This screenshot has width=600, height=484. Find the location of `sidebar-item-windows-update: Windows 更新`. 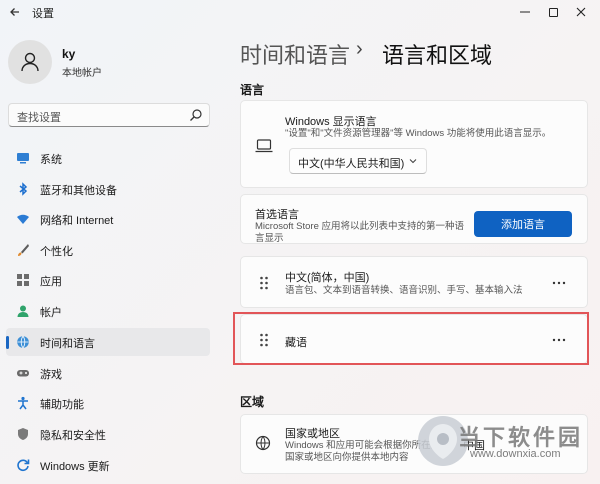

sidebar-item-windows-update: Windows 更新 is located at coordinates (108, 465).